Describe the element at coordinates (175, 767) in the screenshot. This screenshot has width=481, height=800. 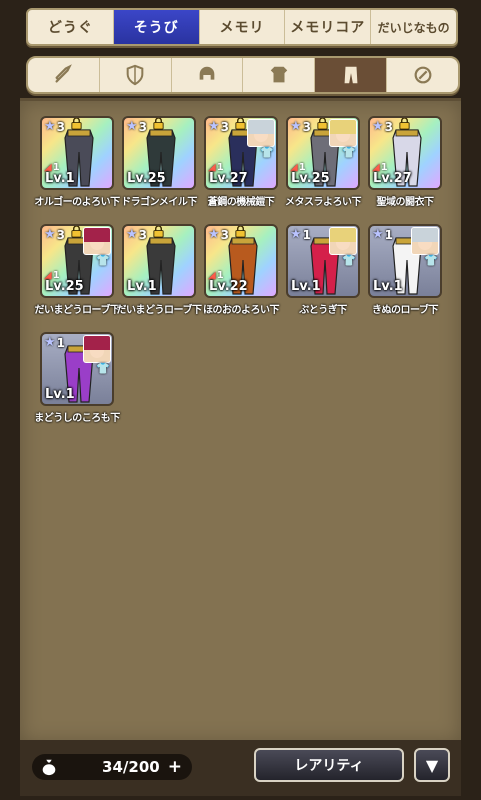
I see `expand-capacity-button: +` at that location.